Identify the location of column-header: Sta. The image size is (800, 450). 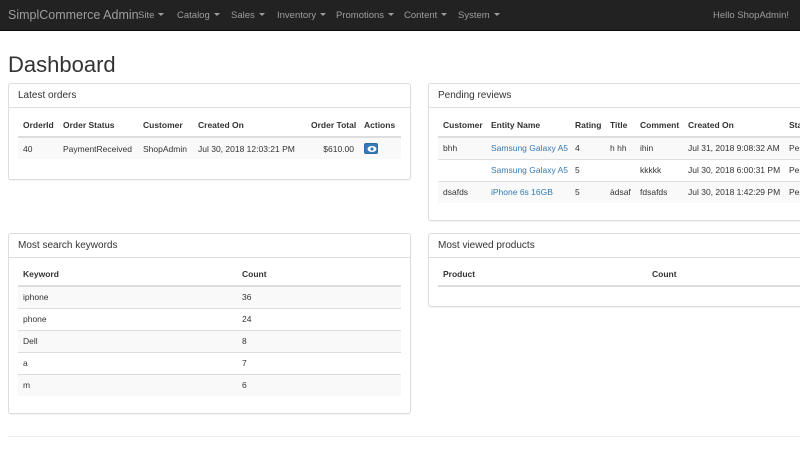
(792, 126).